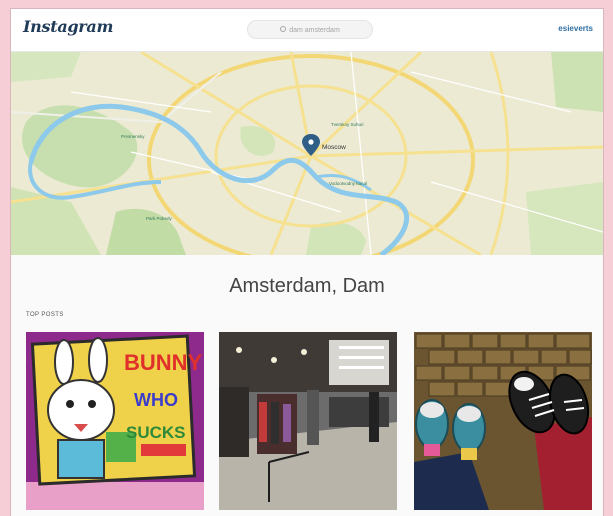 This screenshot has height=516, width=613. What do you see at coordinates (159, 218) in the screenshot?
I see `map-label: Park Pobedy` at bounding box center [159, 218].